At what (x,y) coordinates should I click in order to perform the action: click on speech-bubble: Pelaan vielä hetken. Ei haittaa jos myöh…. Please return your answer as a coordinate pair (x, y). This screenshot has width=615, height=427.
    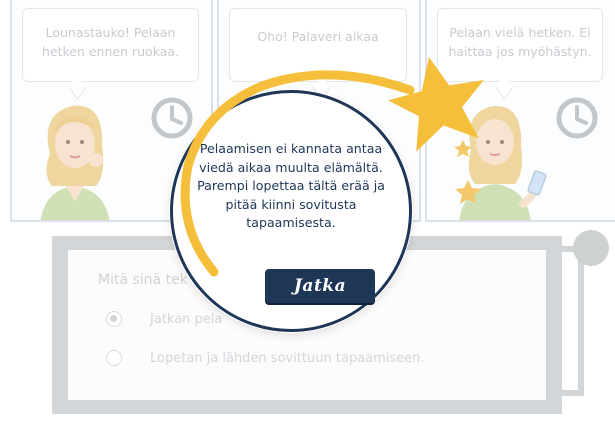
    Looking at the image, I should click on (520, 45).